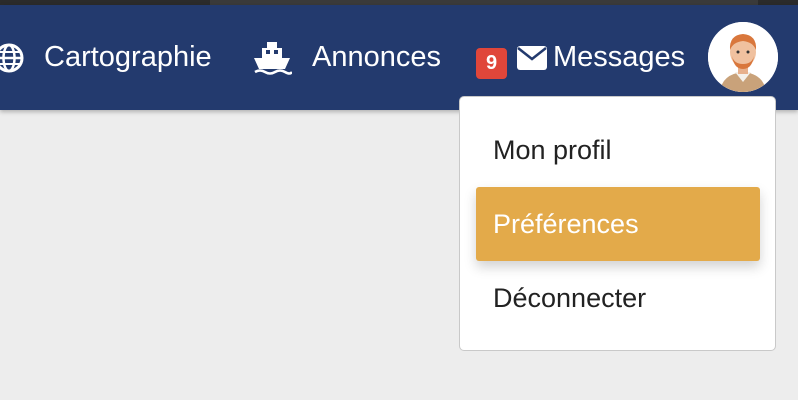 This screenshot has width=798, height=400. What do you see at coordinates (376, 57) in the screenshot?
I see `nav-annonces-label: Annonces` at bounding box center [376, 57].